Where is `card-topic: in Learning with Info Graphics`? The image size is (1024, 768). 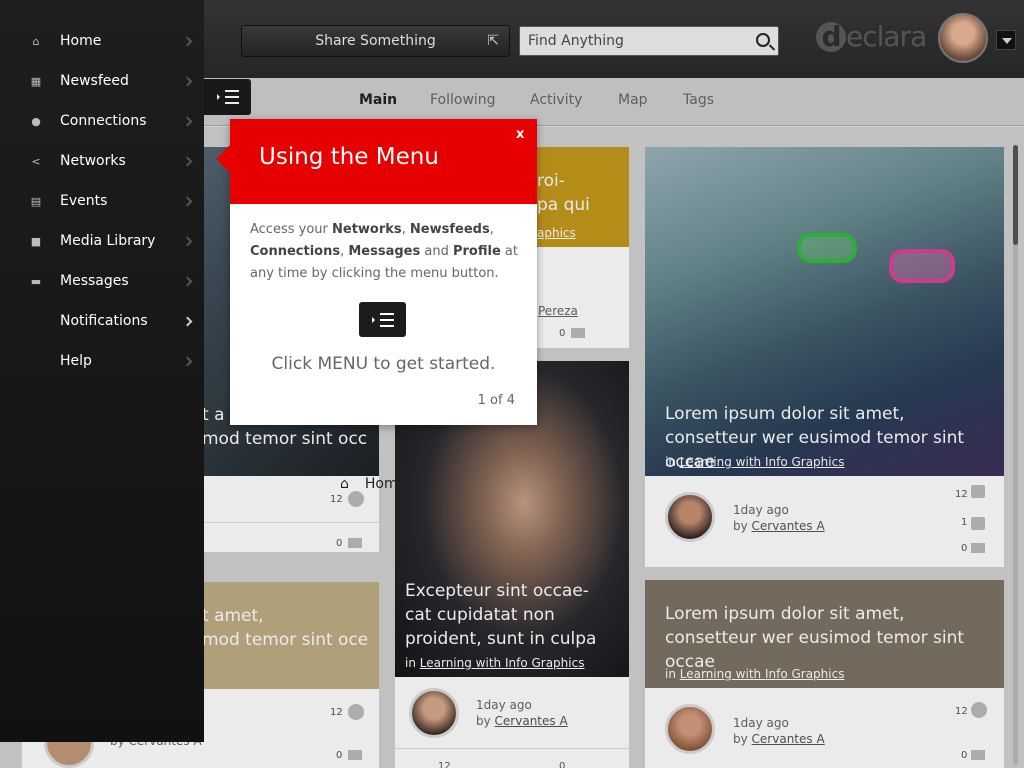 card-topic: in Learning with Info Graphics is located at coordinates (755, 462).